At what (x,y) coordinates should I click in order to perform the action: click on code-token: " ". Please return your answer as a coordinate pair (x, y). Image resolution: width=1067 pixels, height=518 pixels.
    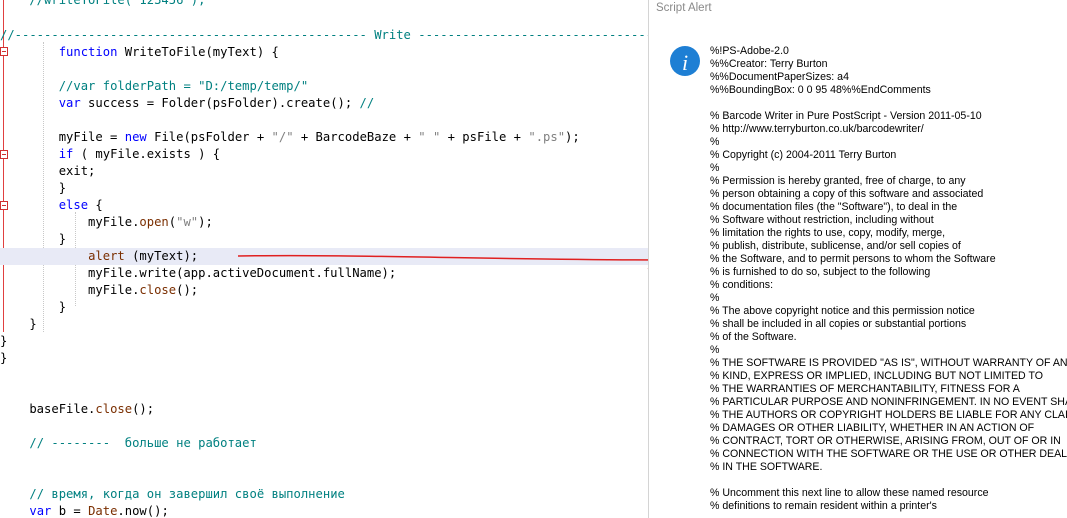
    Looking at the image, I should click on (429, 137).